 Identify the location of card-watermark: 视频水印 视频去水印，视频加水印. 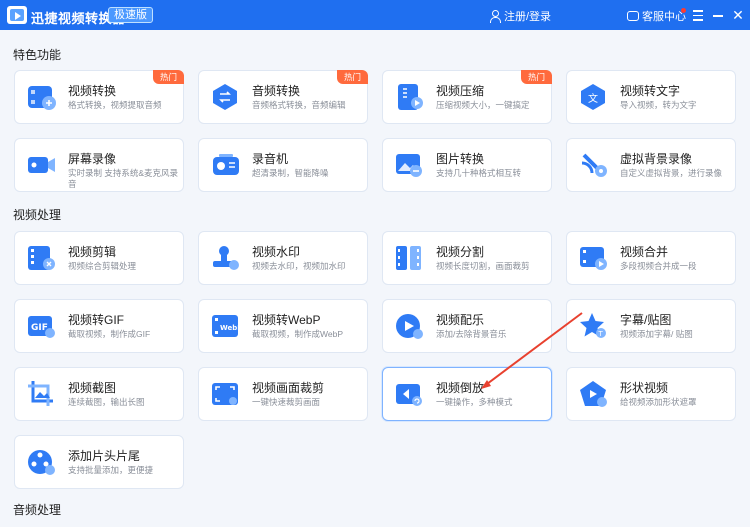
(283, 258).